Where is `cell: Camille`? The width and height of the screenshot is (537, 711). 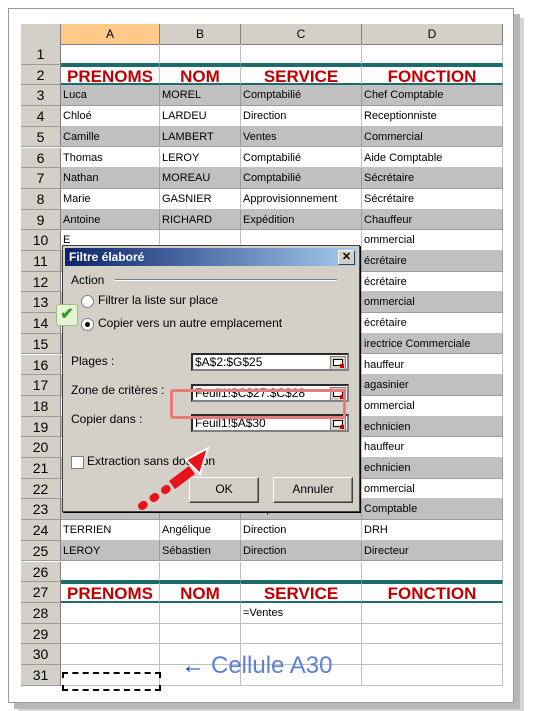 cell: Camille is located at coordinates (110, 137).